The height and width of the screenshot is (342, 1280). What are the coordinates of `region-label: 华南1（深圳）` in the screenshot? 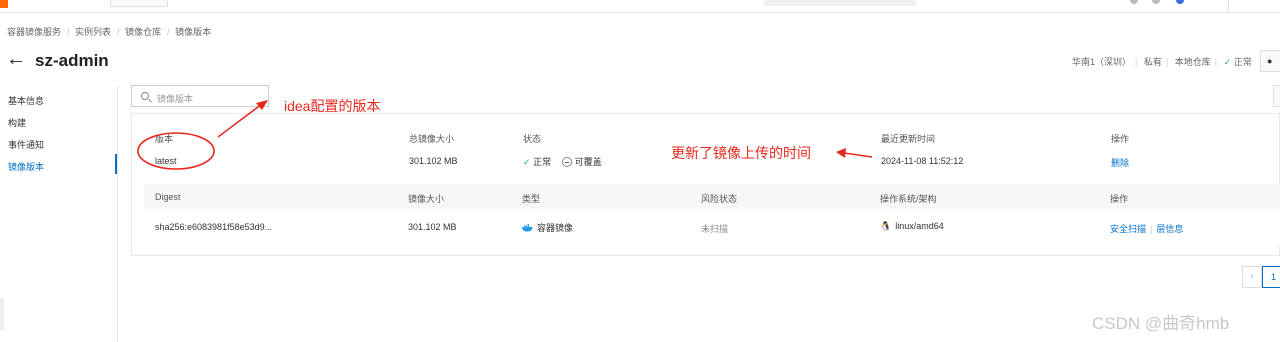 It's located at (1102, 62).